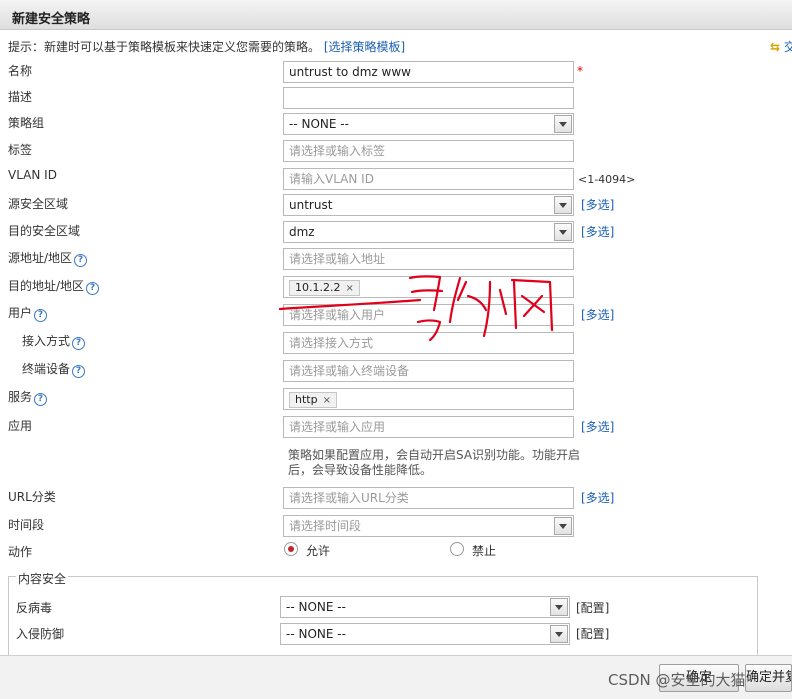 The width and height of the screenshot is (792, 699). Describe the element at coordinates (597, 231) in the screenshot. I see `dst-zone-multi-link: [多选]` at that location.